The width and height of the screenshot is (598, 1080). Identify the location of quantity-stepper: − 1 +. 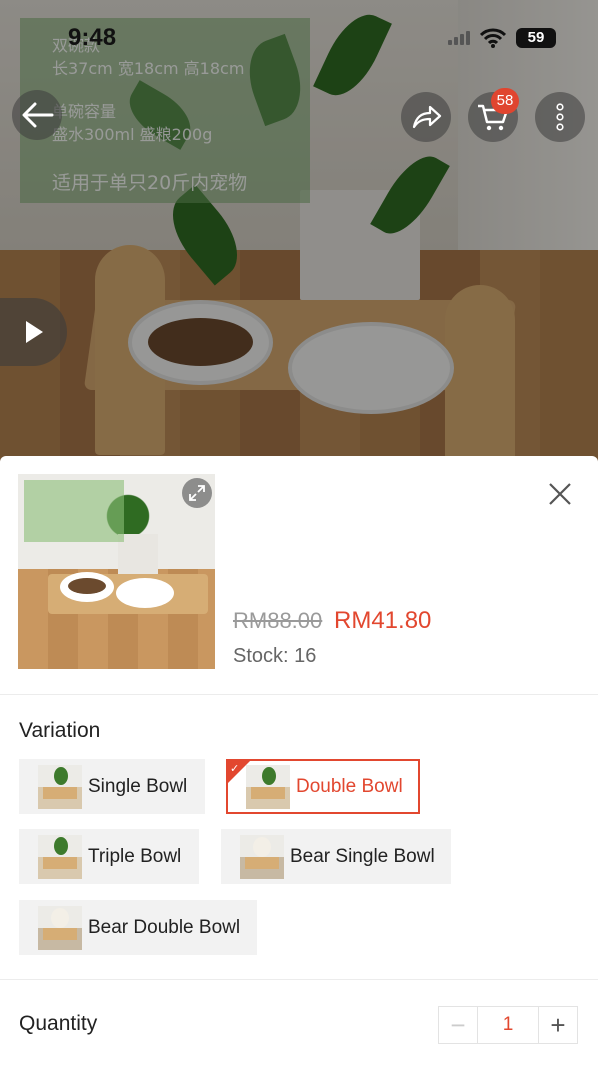
(508, 1025).